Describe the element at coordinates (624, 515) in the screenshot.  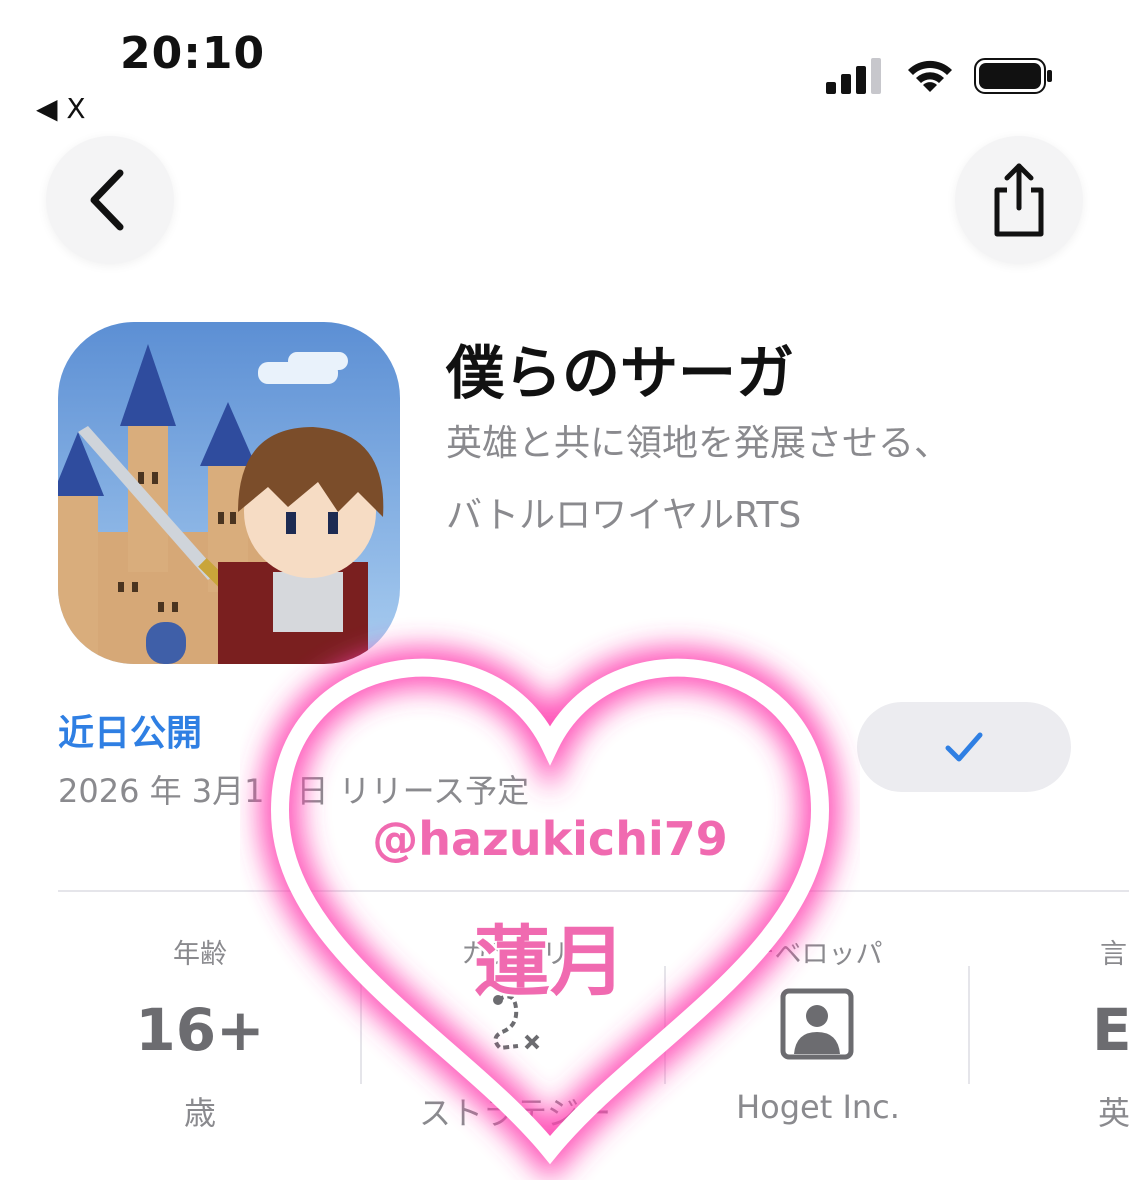
I see `app-subtitle-line2: バトルロワイヤルRTS` at that location.